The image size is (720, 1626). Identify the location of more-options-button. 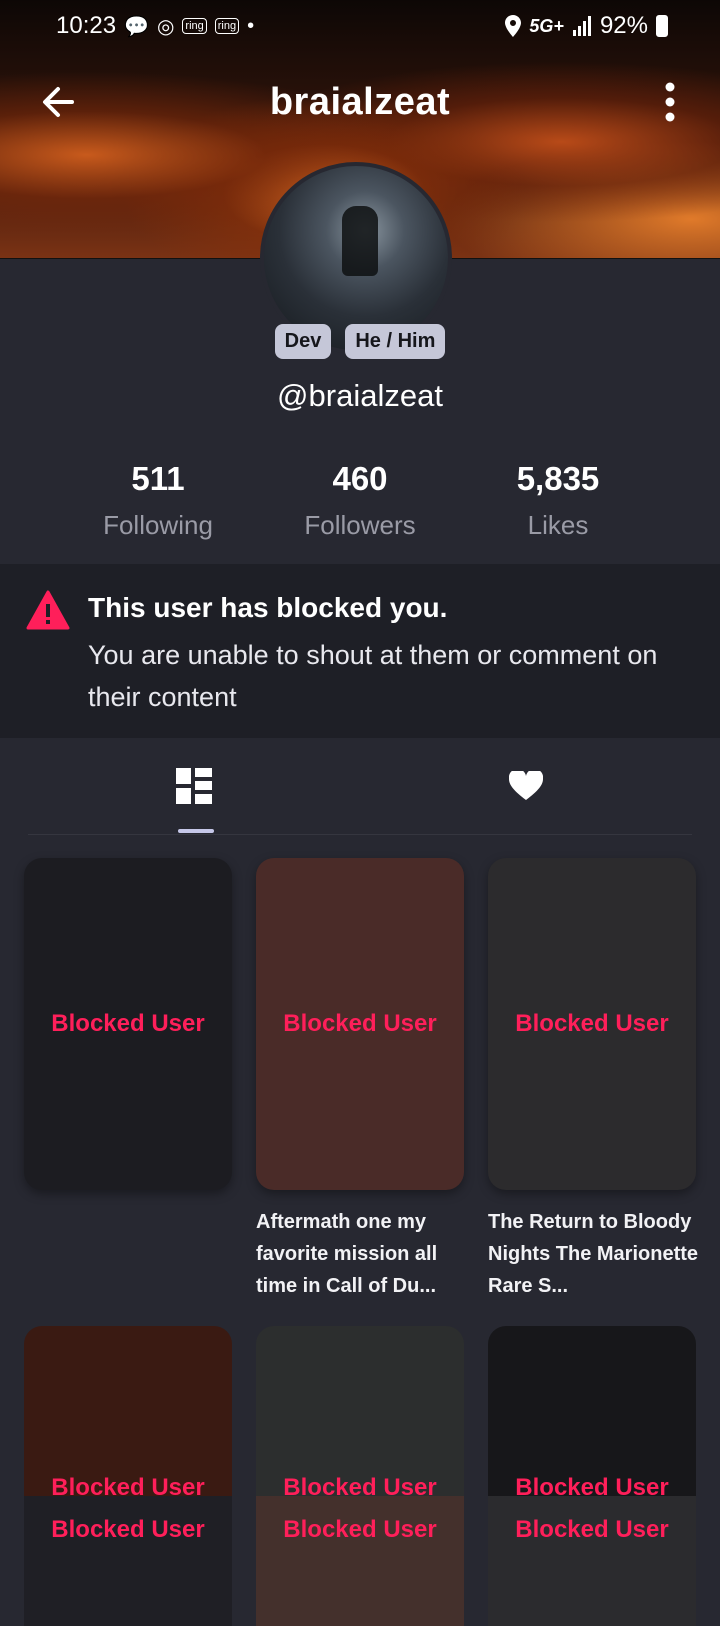
(670, 102).